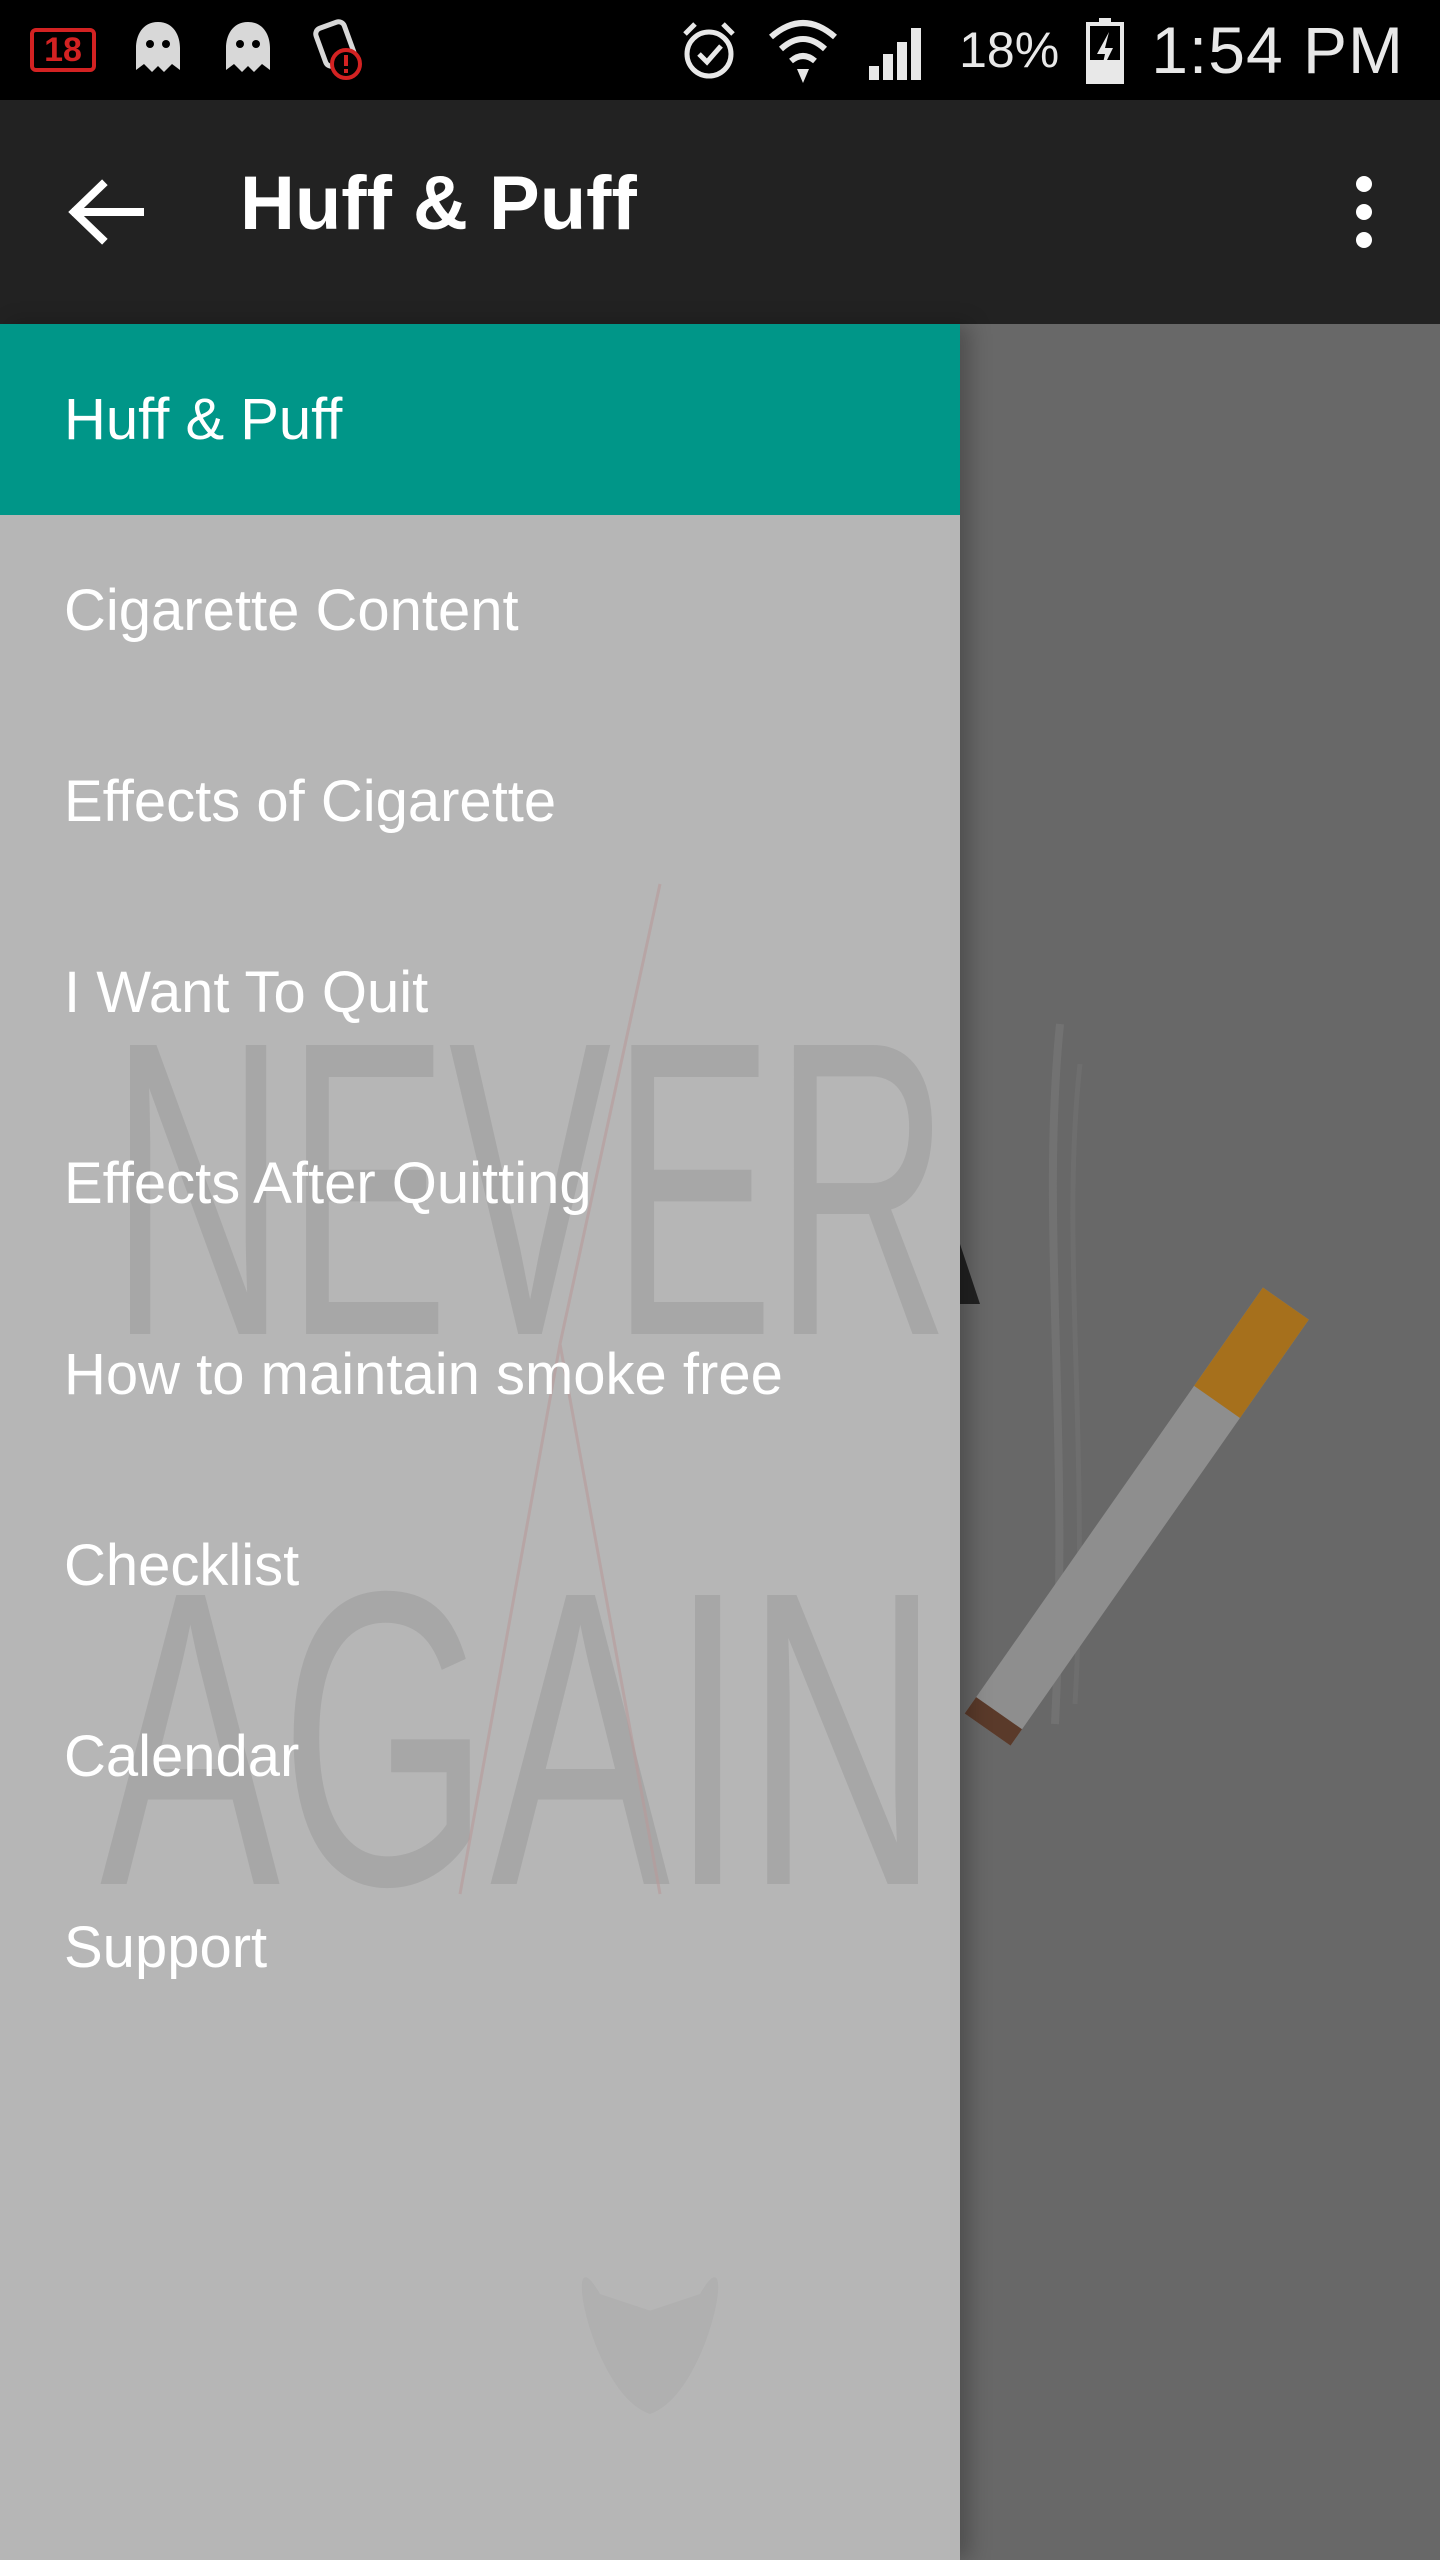 This screenshot has height=2560, width=1440. I want to click on drawer-item-effects-after-quitting: Effects After Quitting, so click(480, 1183).